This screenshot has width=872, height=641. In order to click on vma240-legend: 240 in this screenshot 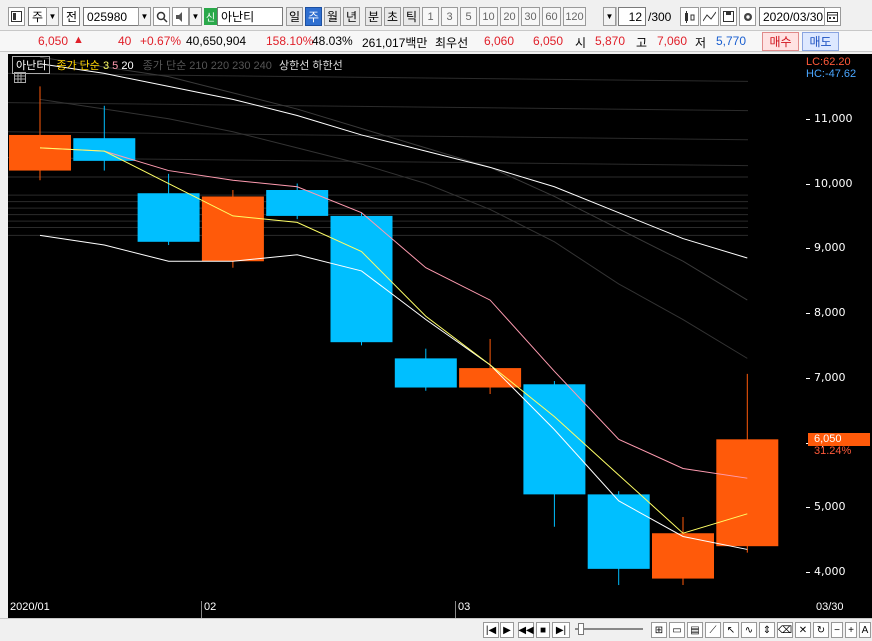, I will do `click(262, 66)`.